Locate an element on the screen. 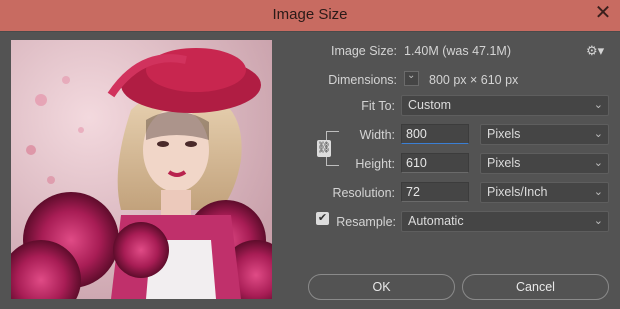 The height and width of the screenshot is (309, 620). resample-value: Automatic is located at coordinates (436, 221).